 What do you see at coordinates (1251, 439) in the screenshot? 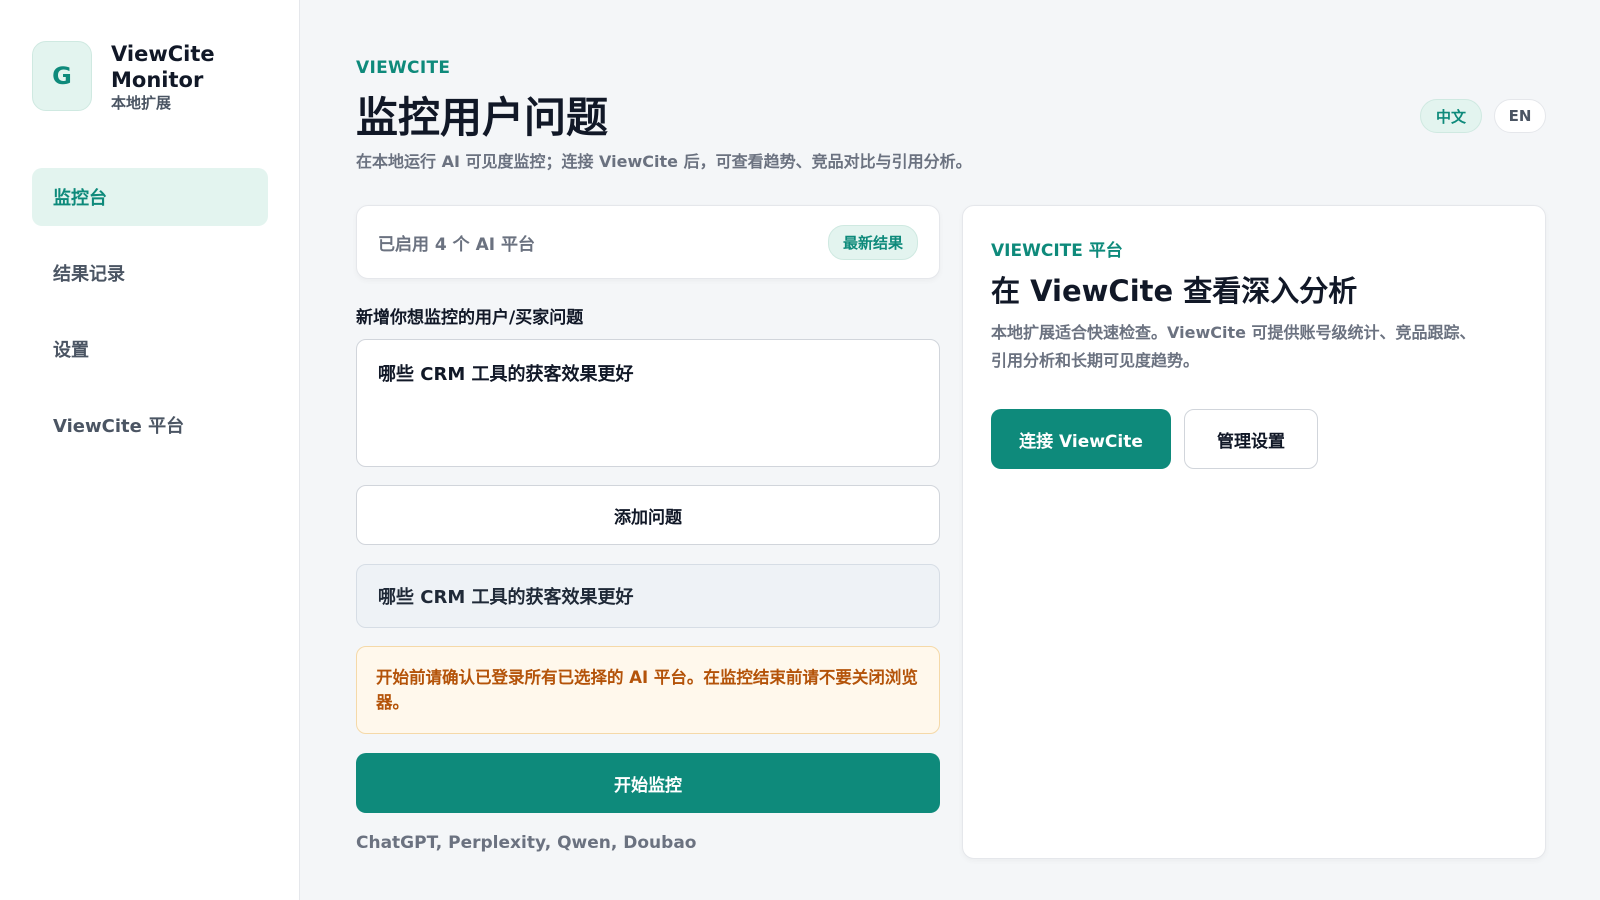
I see `manage-settings-button: 管理设置` at bounding box center [1251, 439].